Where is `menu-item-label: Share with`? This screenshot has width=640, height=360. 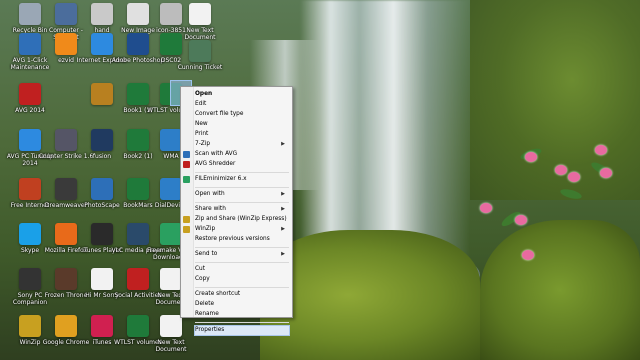
menu-item-label: Share with is located at coordinates (210, 209).